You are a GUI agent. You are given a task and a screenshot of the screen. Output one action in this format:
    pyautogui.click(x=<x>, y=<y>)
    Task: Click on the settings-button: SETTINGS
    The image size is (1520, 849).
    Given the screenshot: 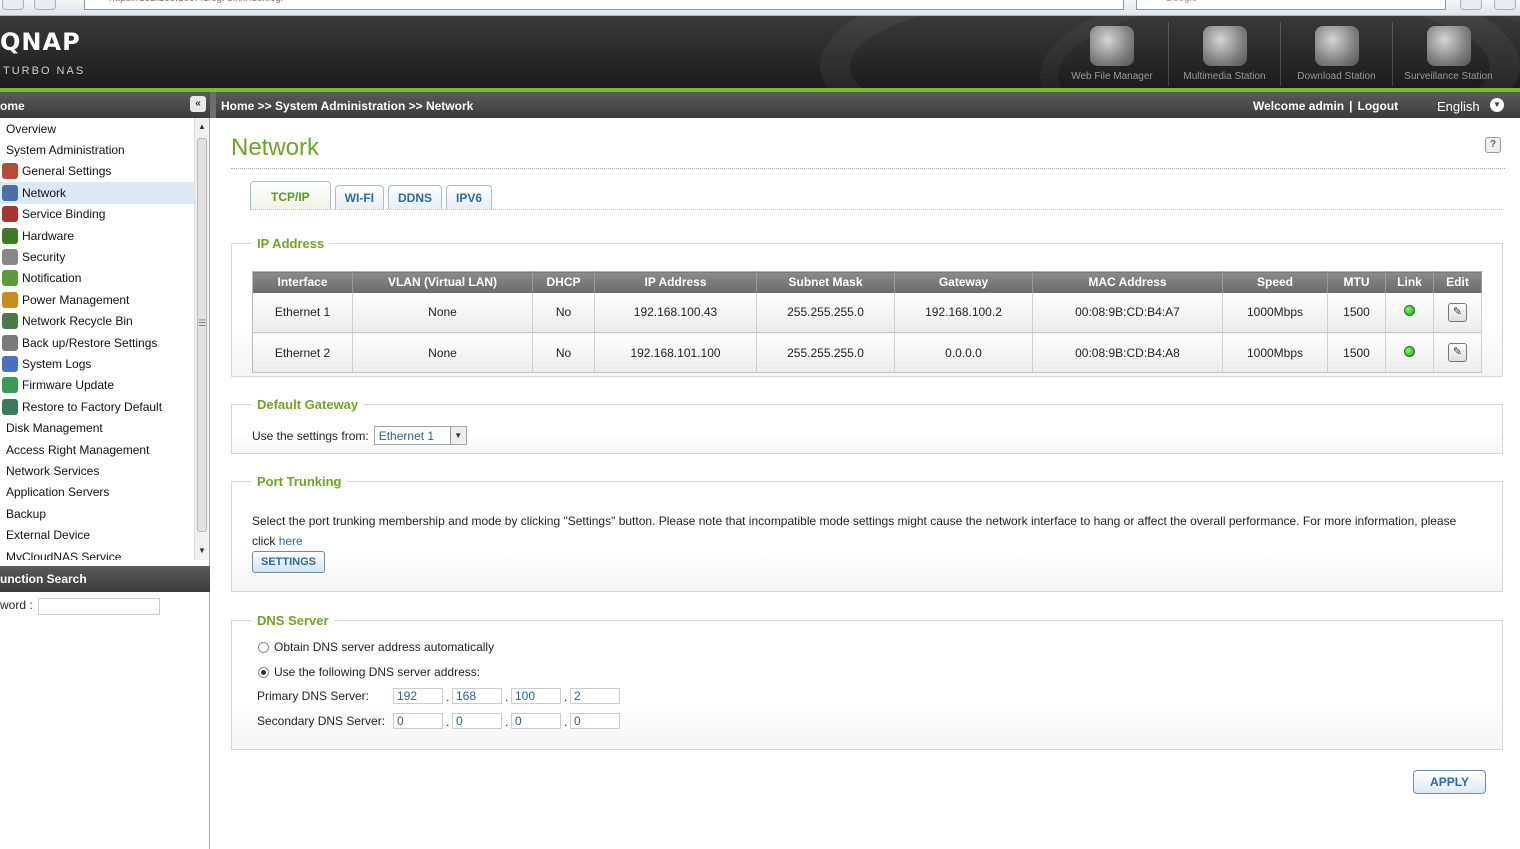 What is the action you would take?
    pyautogui.click(x=288, y=562)
    